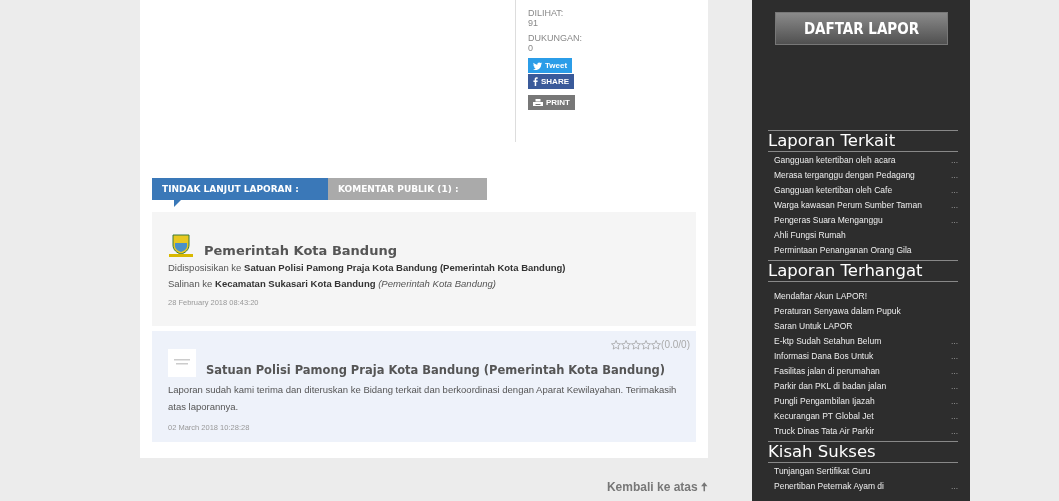 Image resolution: width=1059 pixels, height=501 pixels. Describe the element at coordinates (863, 452) in the screenshot. I see `section-title: Kisah Sukses` at that location.